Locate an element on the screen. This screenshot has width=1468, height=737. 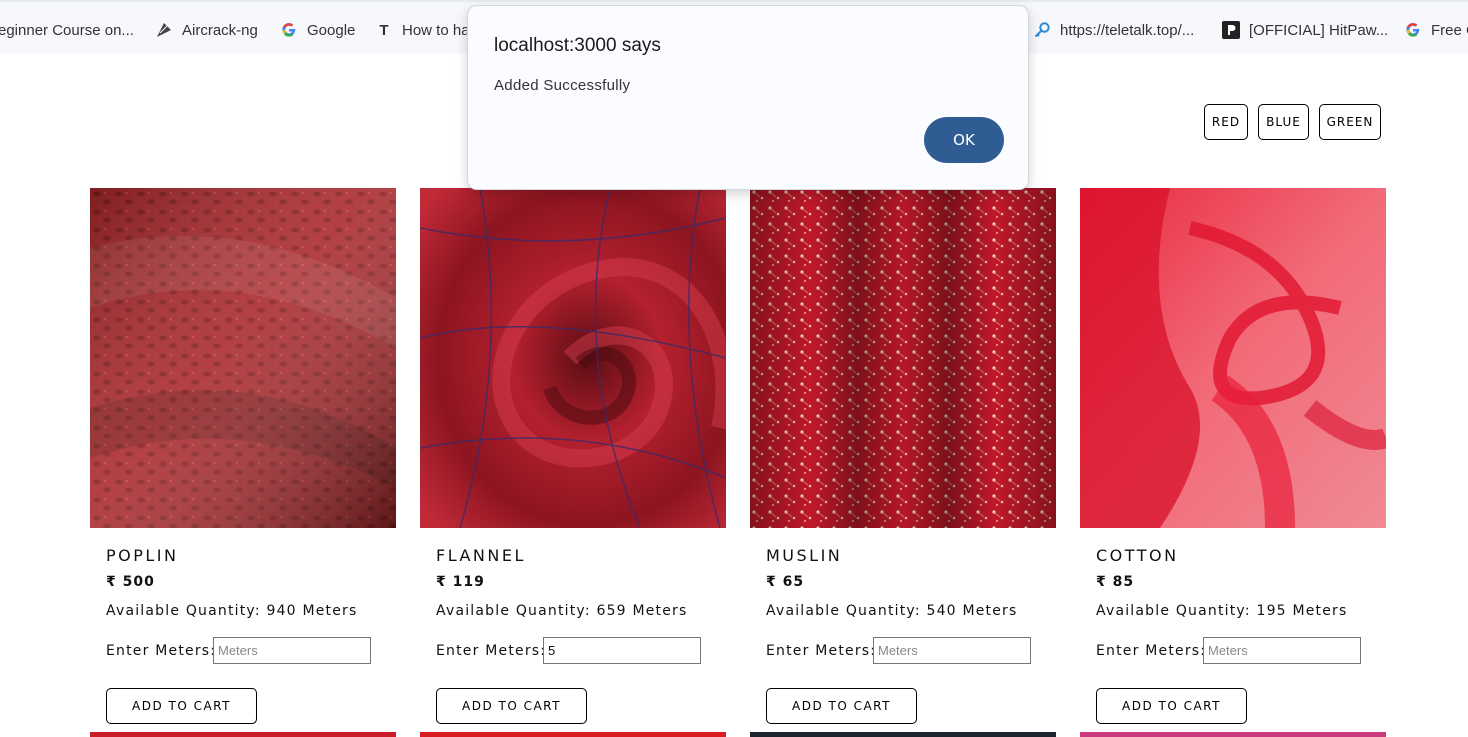
dialog-title: localhost:3000 says is located at coordinates (577, 45).